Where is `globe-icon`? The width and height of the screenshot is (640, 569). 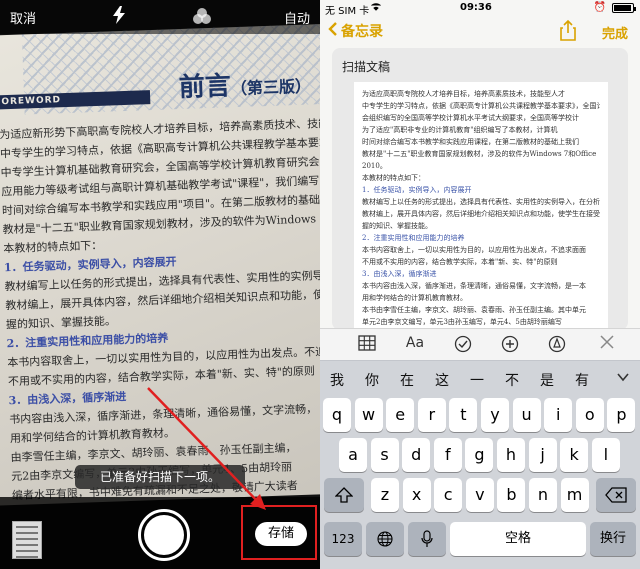 globe-icon is located at coordinates (385, 539).